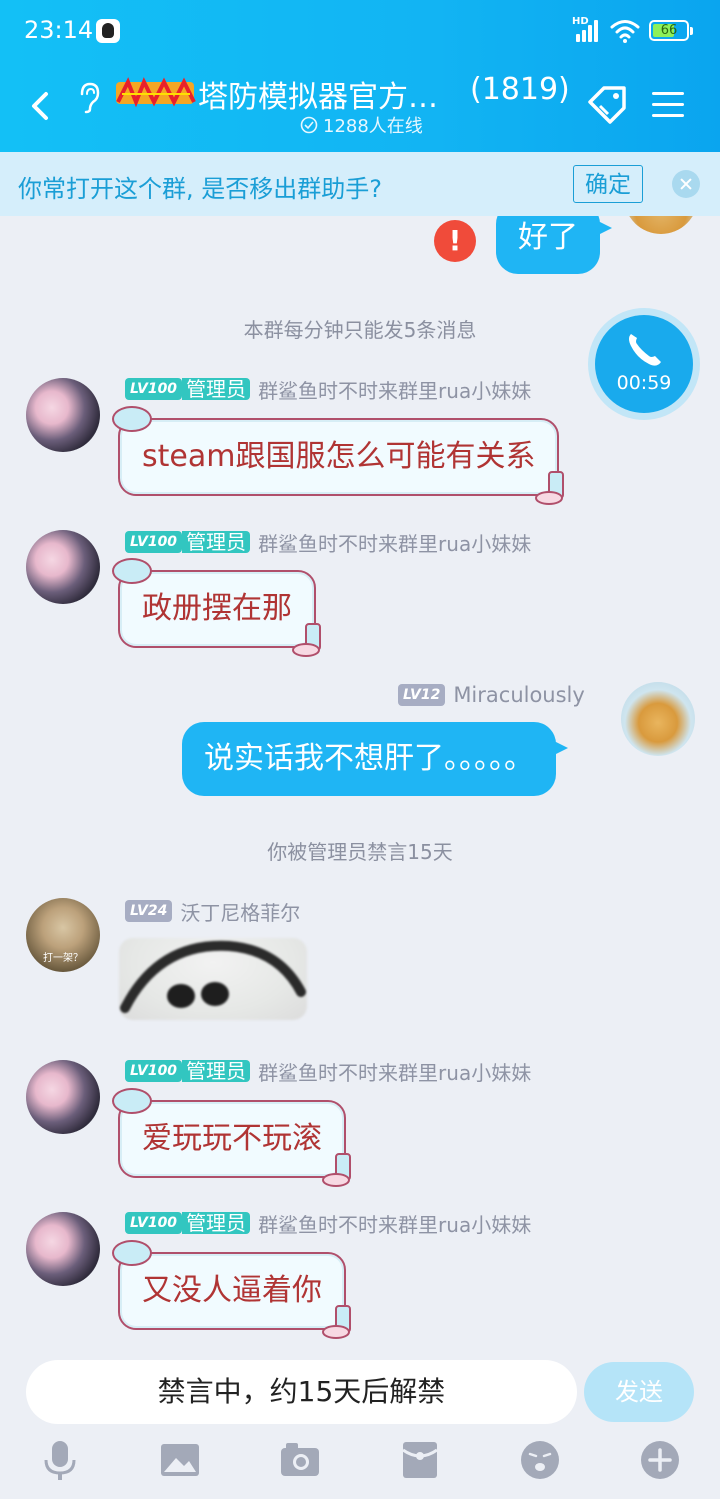 The image size is (720, 1499). I want to click on close-icon, so click(686, 184).